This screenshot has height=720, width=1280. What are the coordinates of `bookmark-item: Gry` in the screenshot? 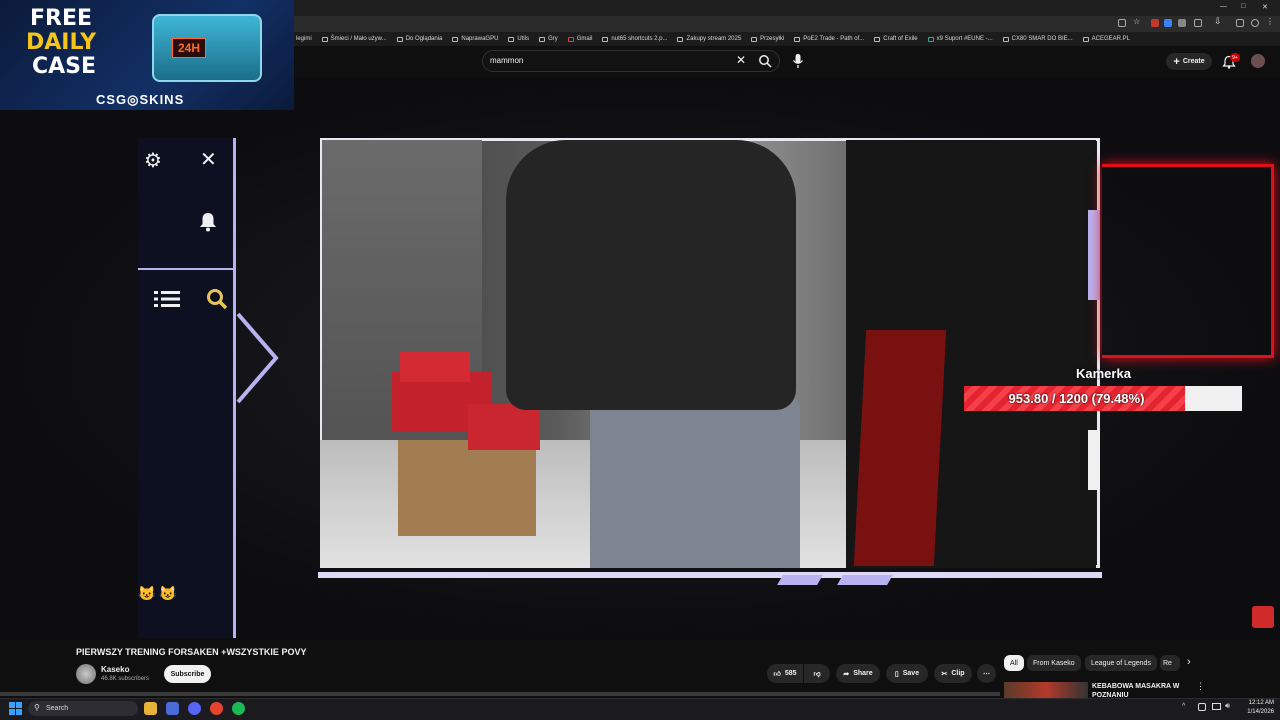 It's located at (548, 39).